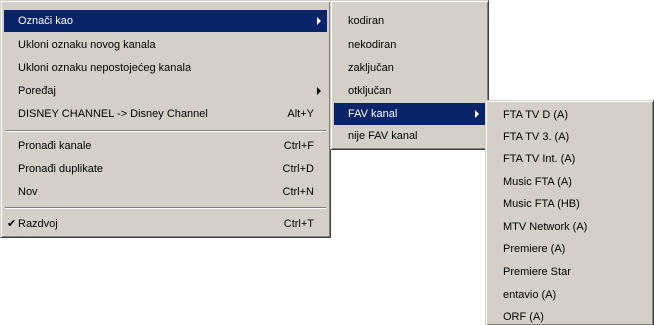  Describe the element at coordinates (165, 192) in the screenshot. I see `menu-item-new: Nov Ctrl+N` at that location.